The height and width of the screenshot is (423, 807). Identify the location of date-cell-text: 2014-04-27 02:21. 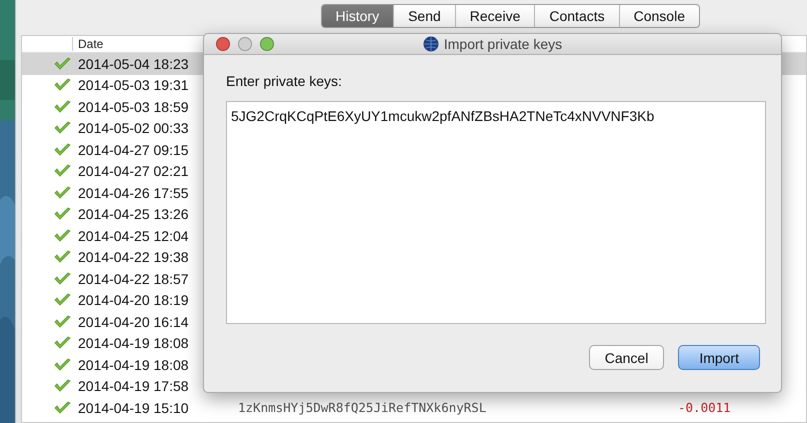
(134, 171).